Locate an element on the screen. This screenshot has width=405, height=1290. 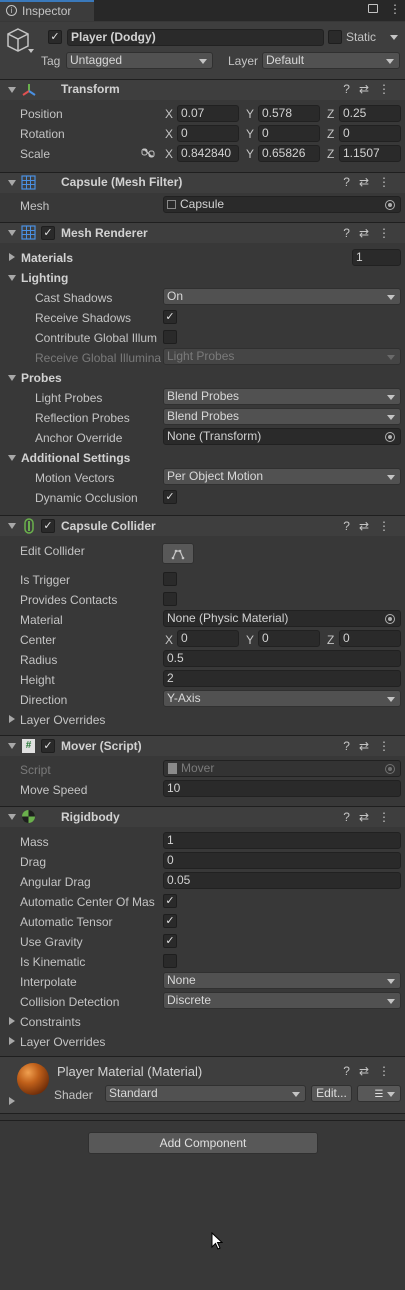
scale-x-label: X is located at coordinates (169, 154).